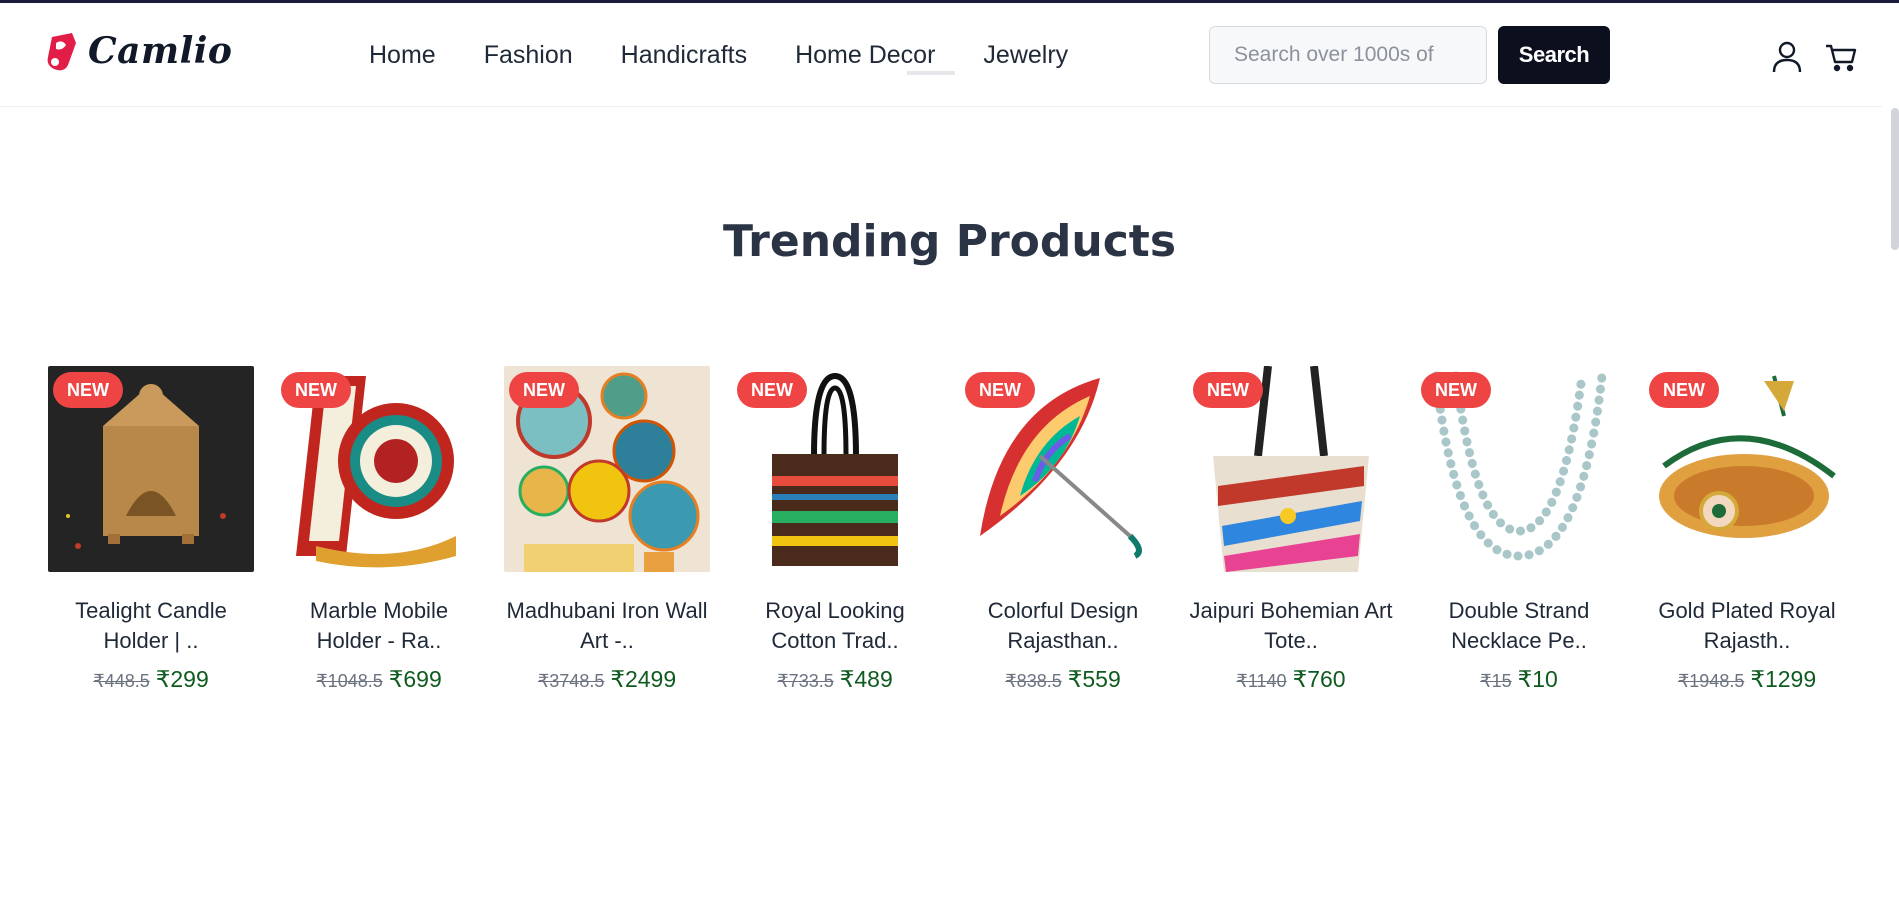 This screenshot has height=921, width=1899. What do you see at coordinates (1496, 681) in the screenshot?
I see `original-price: ₹15` at bounding box center [1496, 681].